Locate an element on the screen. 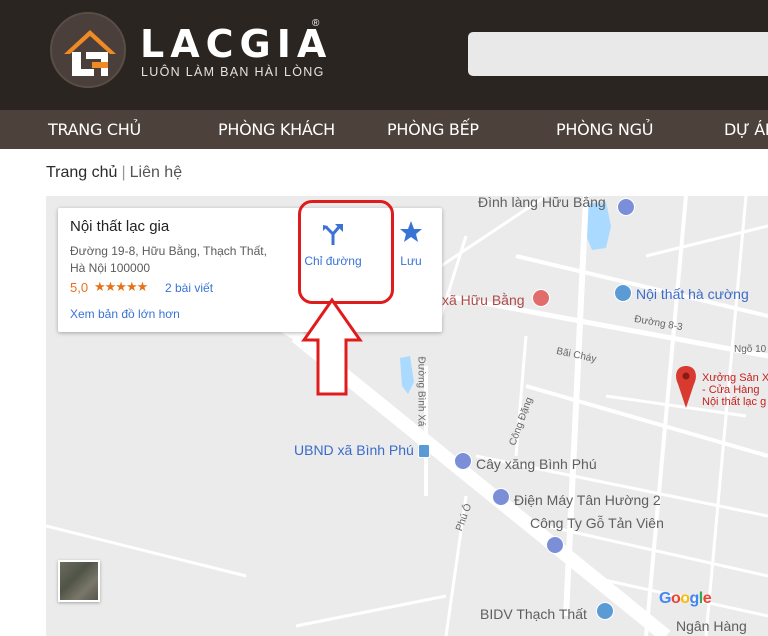 The width and height of the screenshot is (768, 636). map-label-ngan-hang: Ngân Hàng is located at coordinates (711, 626).